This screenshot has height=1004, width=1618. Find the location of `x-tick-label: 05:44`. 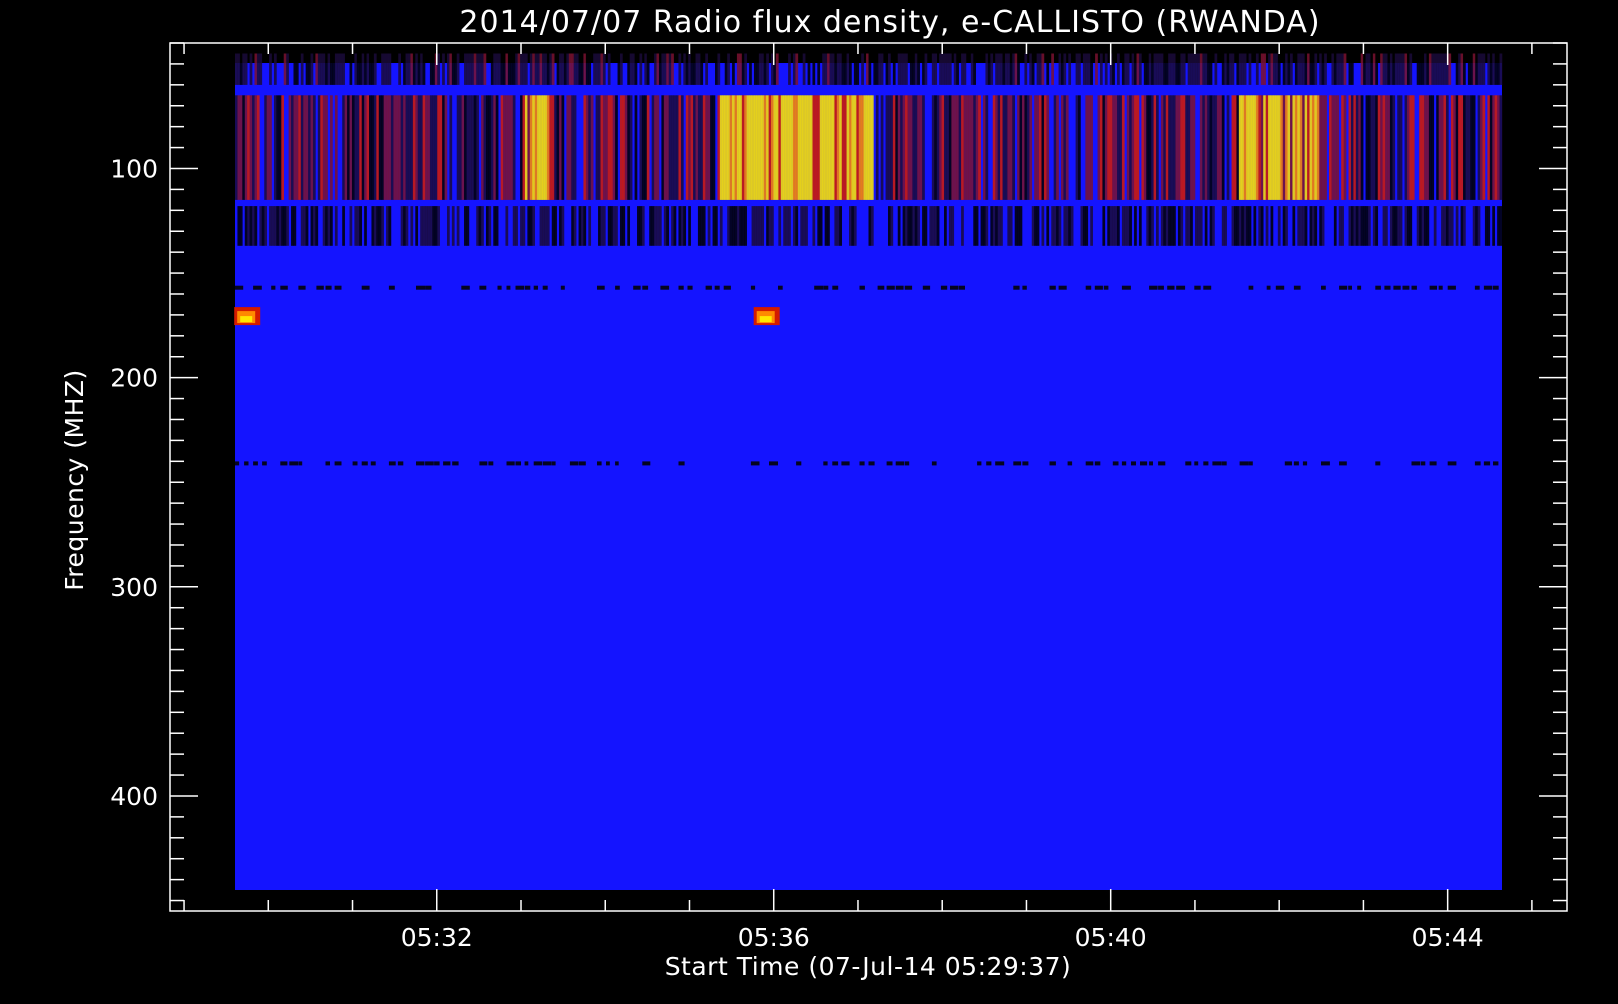

x-tick-label: 05:44 is located at coordinates (1448, 937).